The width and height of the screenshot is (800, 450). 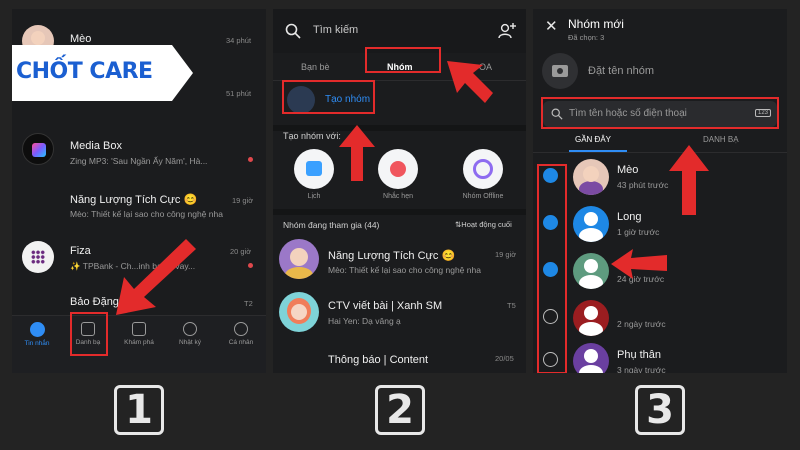 What do you see at coordinates (293, 31) in the screenshot?
I see `search-icon` at bounding box center [293, 31].